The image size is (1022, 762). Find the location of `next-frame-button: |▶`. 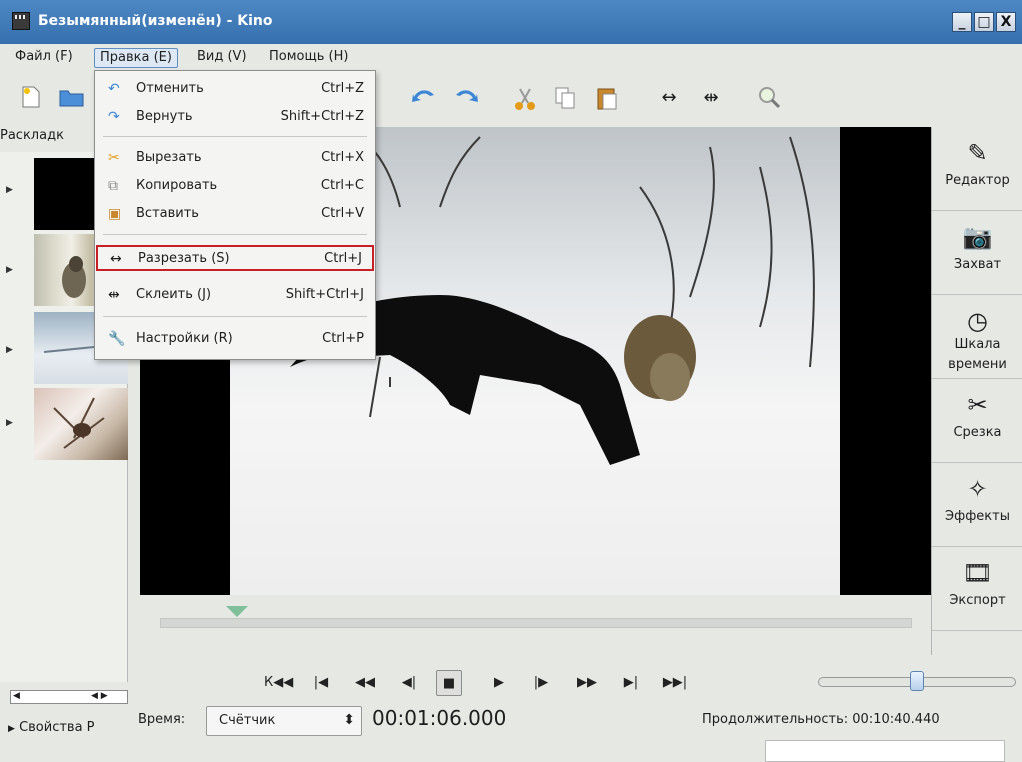

next-frame-button: |▶ is located at coordinates (541, 683).